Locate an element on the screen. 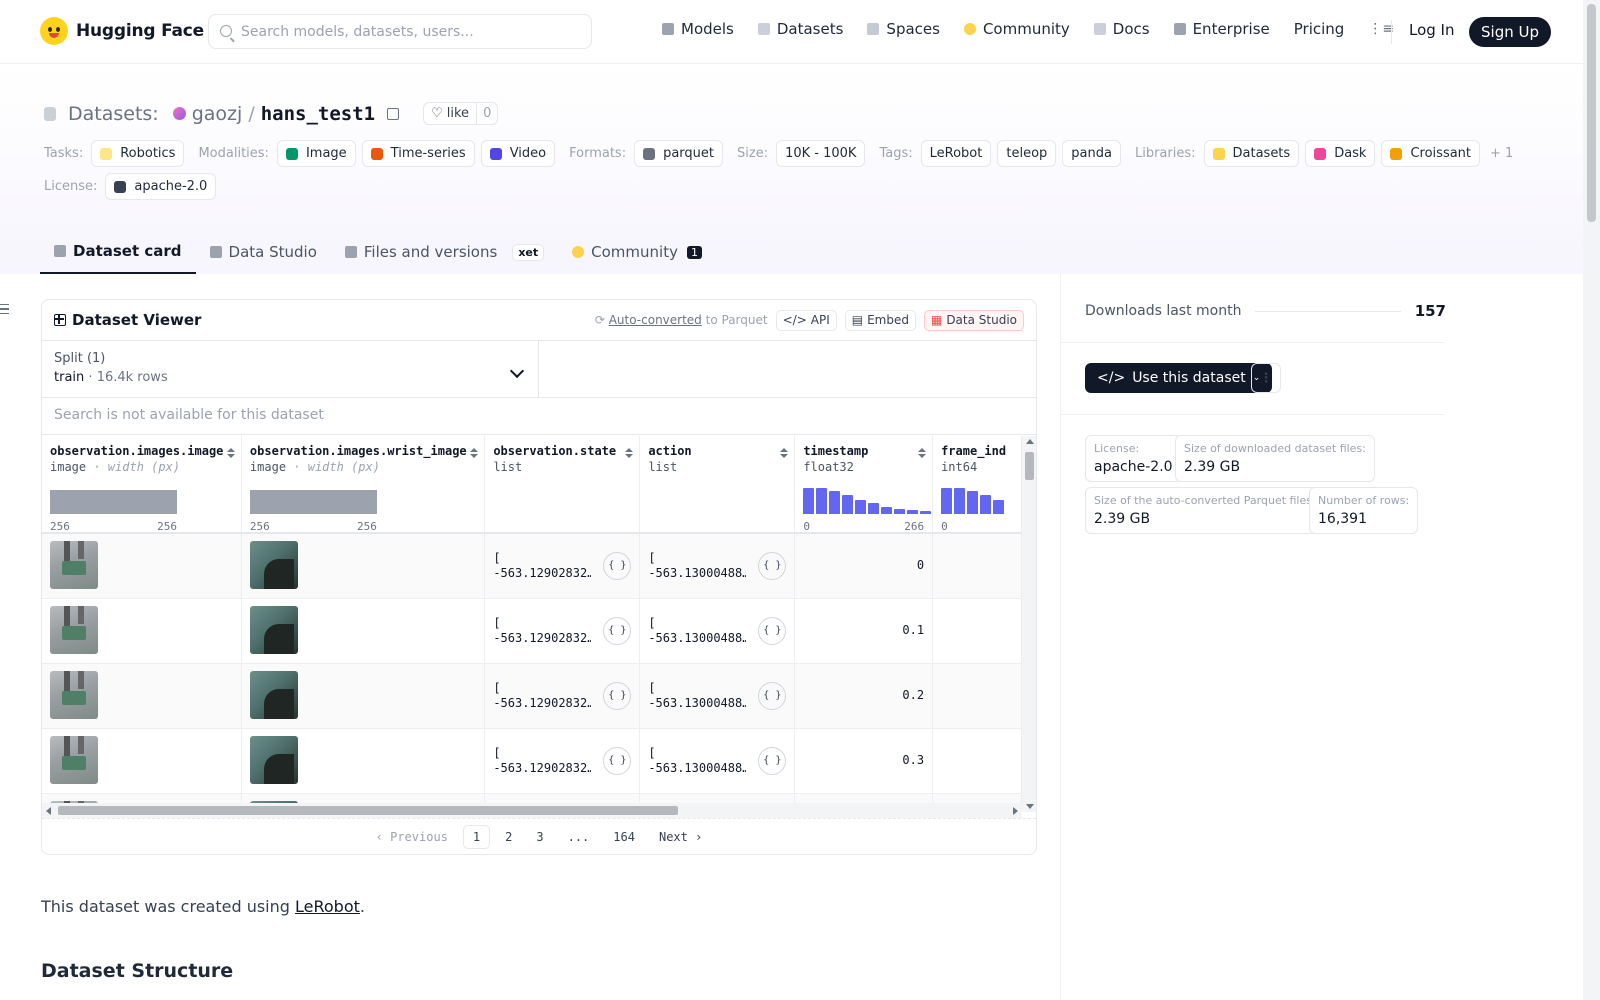  nav-spaces: Spaces is located at coordinates (903, 29).